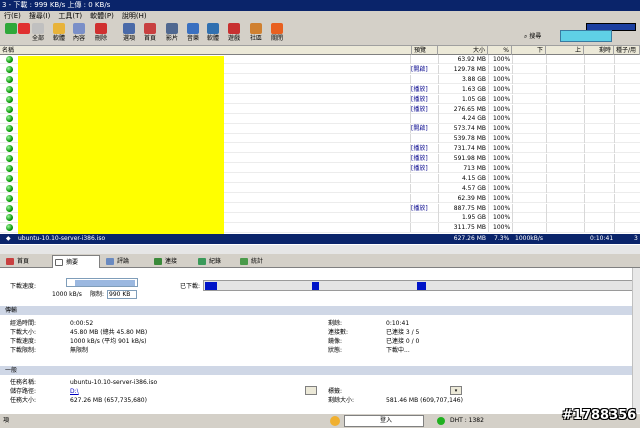 The image size is (640, 428). Describe the element at coordinates (256, 34) in the screenshot. I see `toolbar-button-12: 社區` at that location.